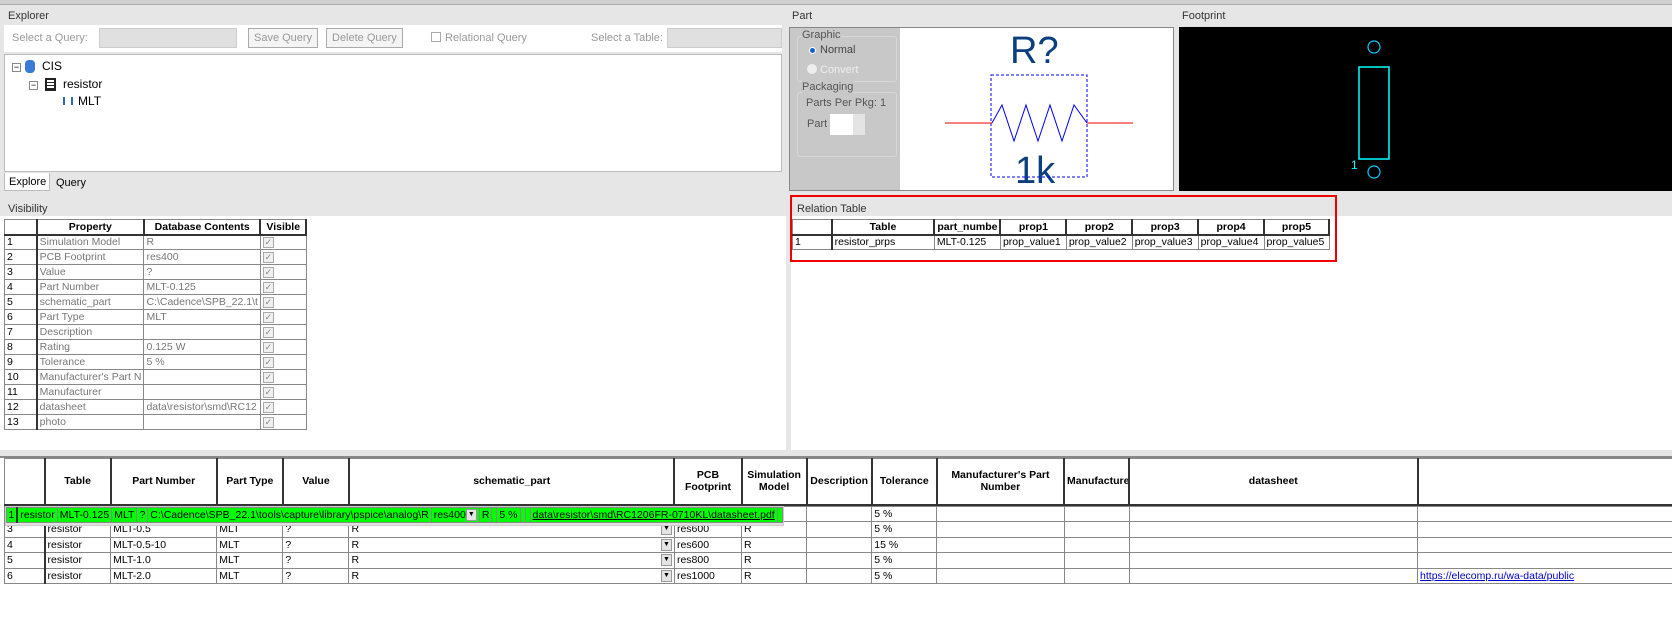 The image size is (1672, 636). I want to click on property-cell: PCB Footprint, so click(90, 257).